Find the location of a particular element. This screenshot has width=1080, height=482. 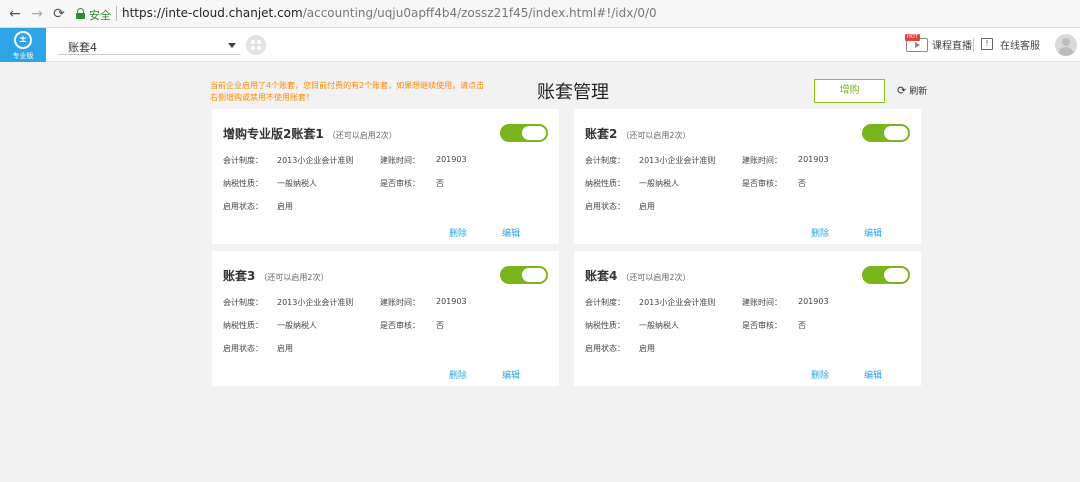

card-title: 账套4 is located at coordinates (601, 276).